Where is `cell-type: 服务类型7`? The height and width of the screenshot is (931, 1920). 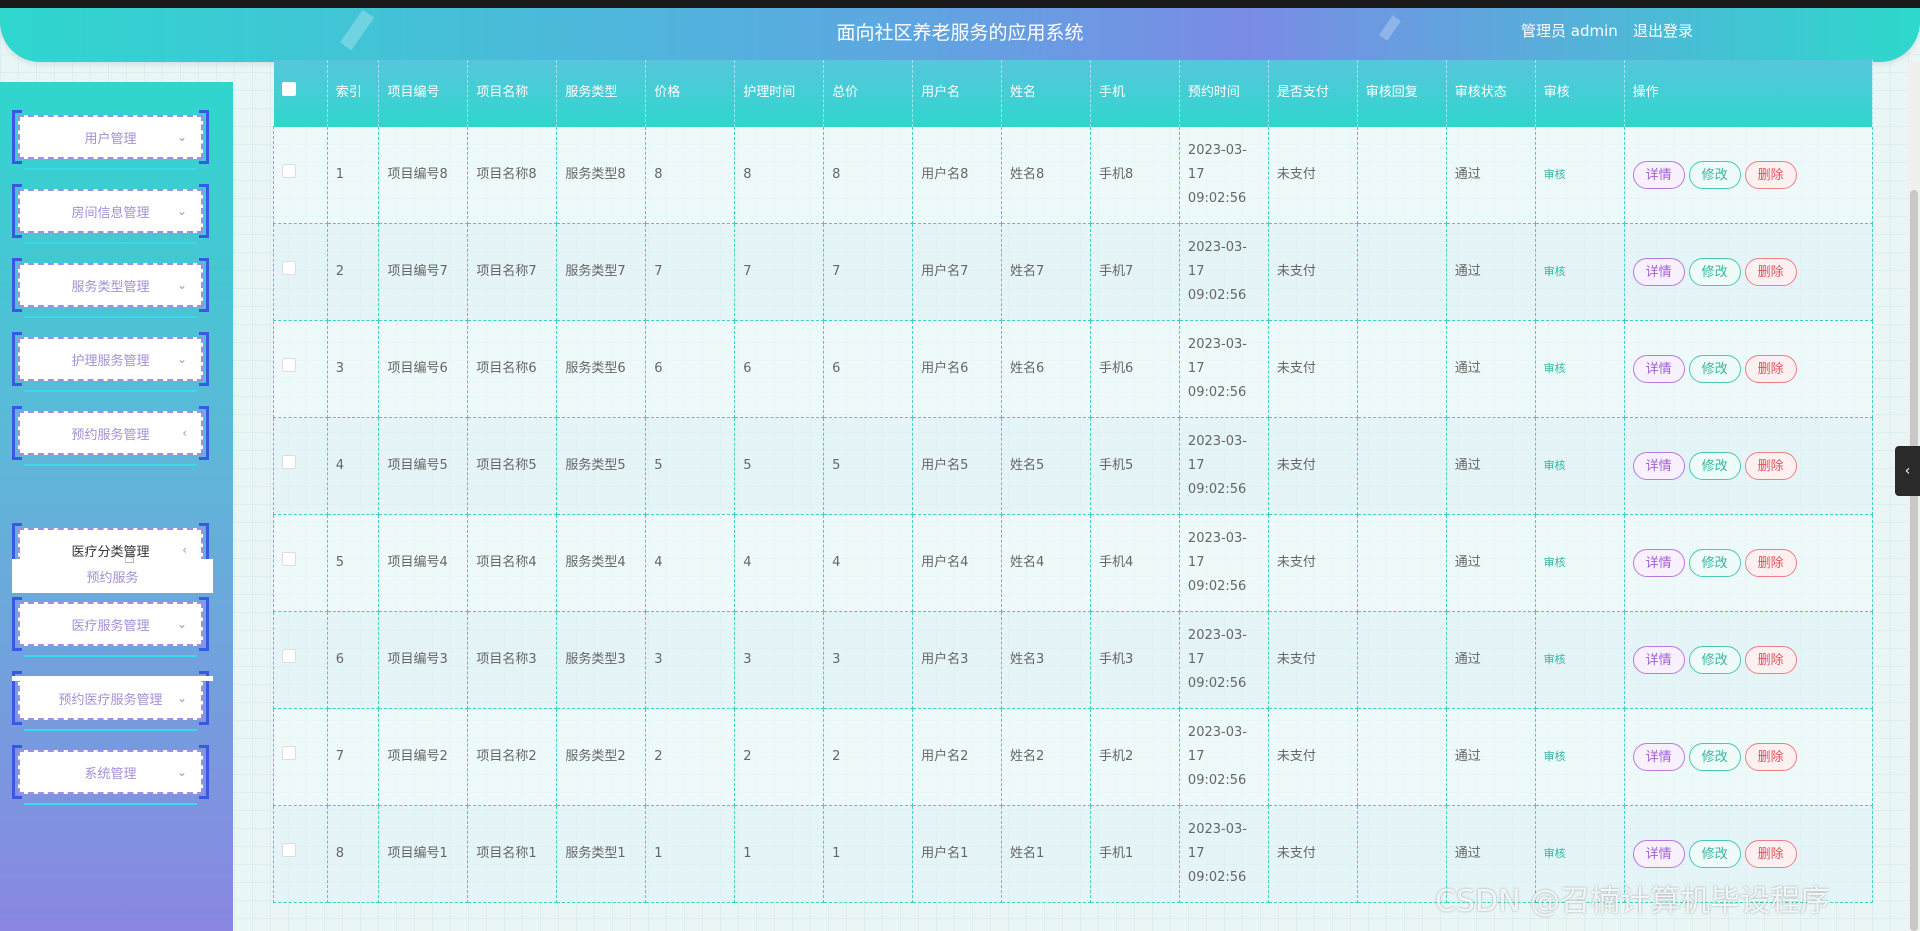
cell-type: 服务类型7 is located at coordinates (601, 272).